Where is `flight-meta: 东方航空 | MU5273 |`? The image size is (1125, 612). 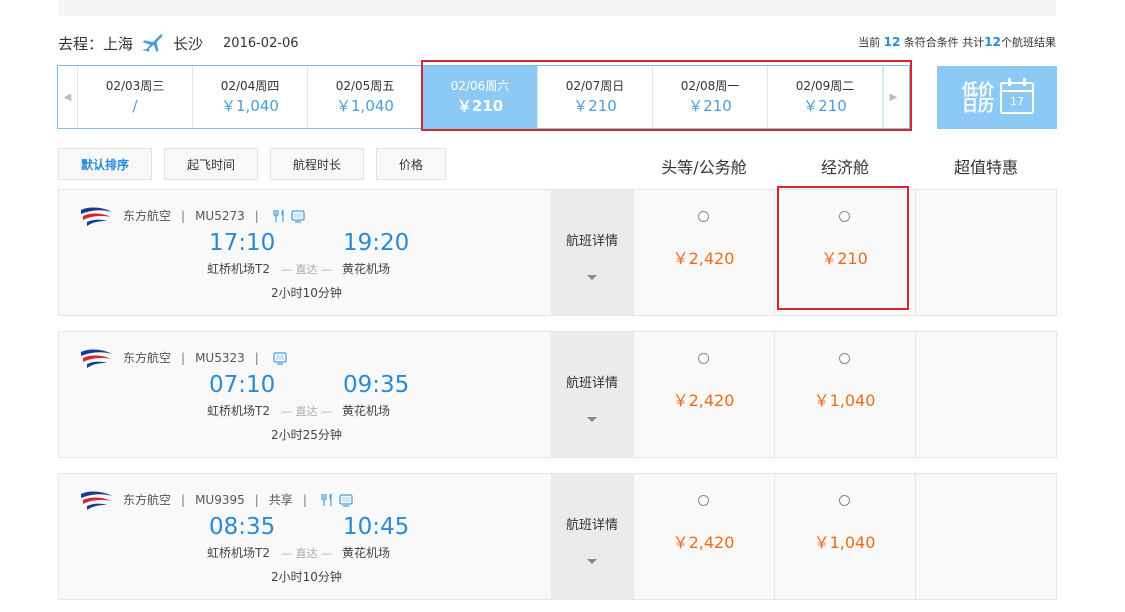 flight-meta: 东方航空 | MU5273 | is located at coordinates (214, 215).